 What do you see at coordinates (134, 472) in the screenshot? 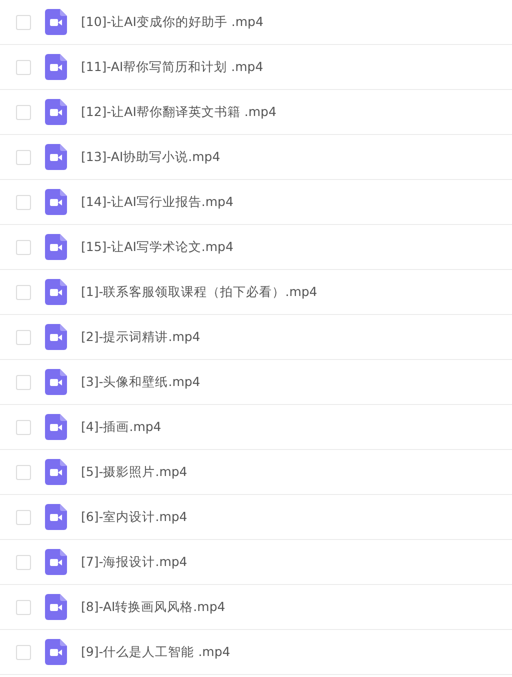
I see `file-name: [5]-摄影照片.mp4` at bounding box center [134, 472].